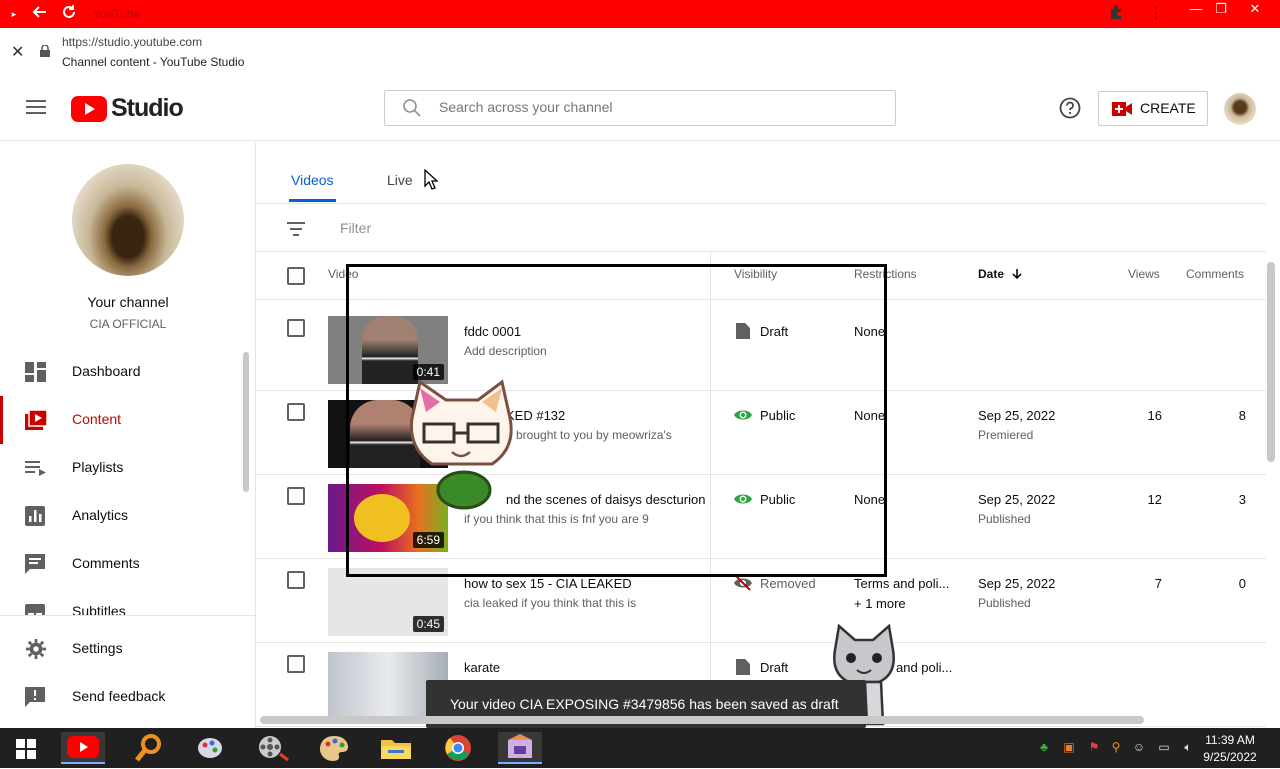 This screenshot has width=1280, height=769. I want to click on sort-down-arrow-icon, so click(1017, 274).